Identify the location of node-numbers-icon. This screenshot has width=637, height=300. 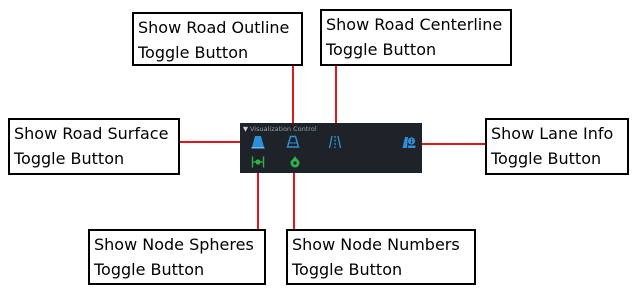
(295, 162).